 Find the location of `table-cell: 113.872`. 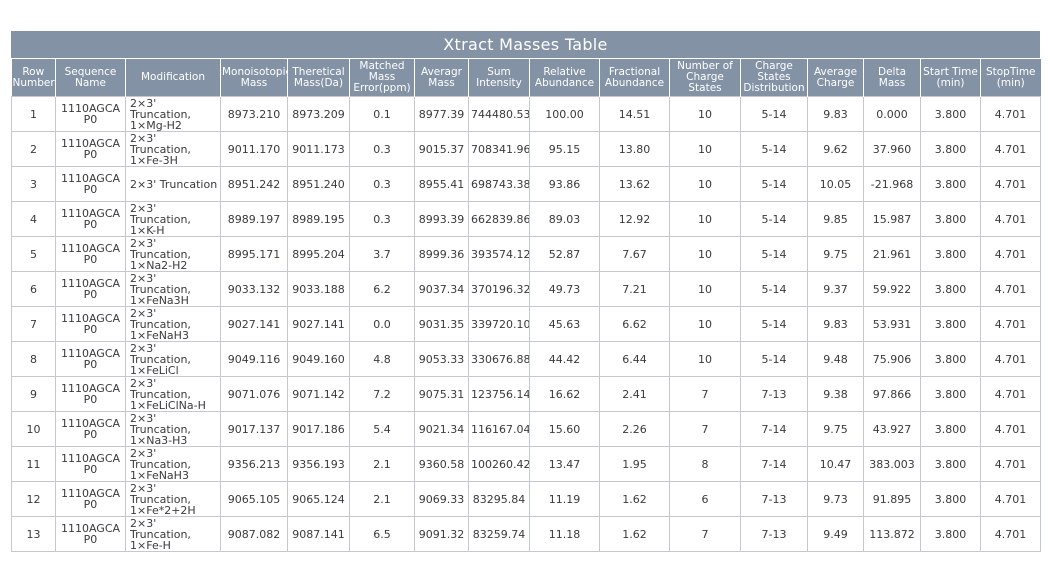

table-cell: 113.872 is located at coordinates (892, 534).